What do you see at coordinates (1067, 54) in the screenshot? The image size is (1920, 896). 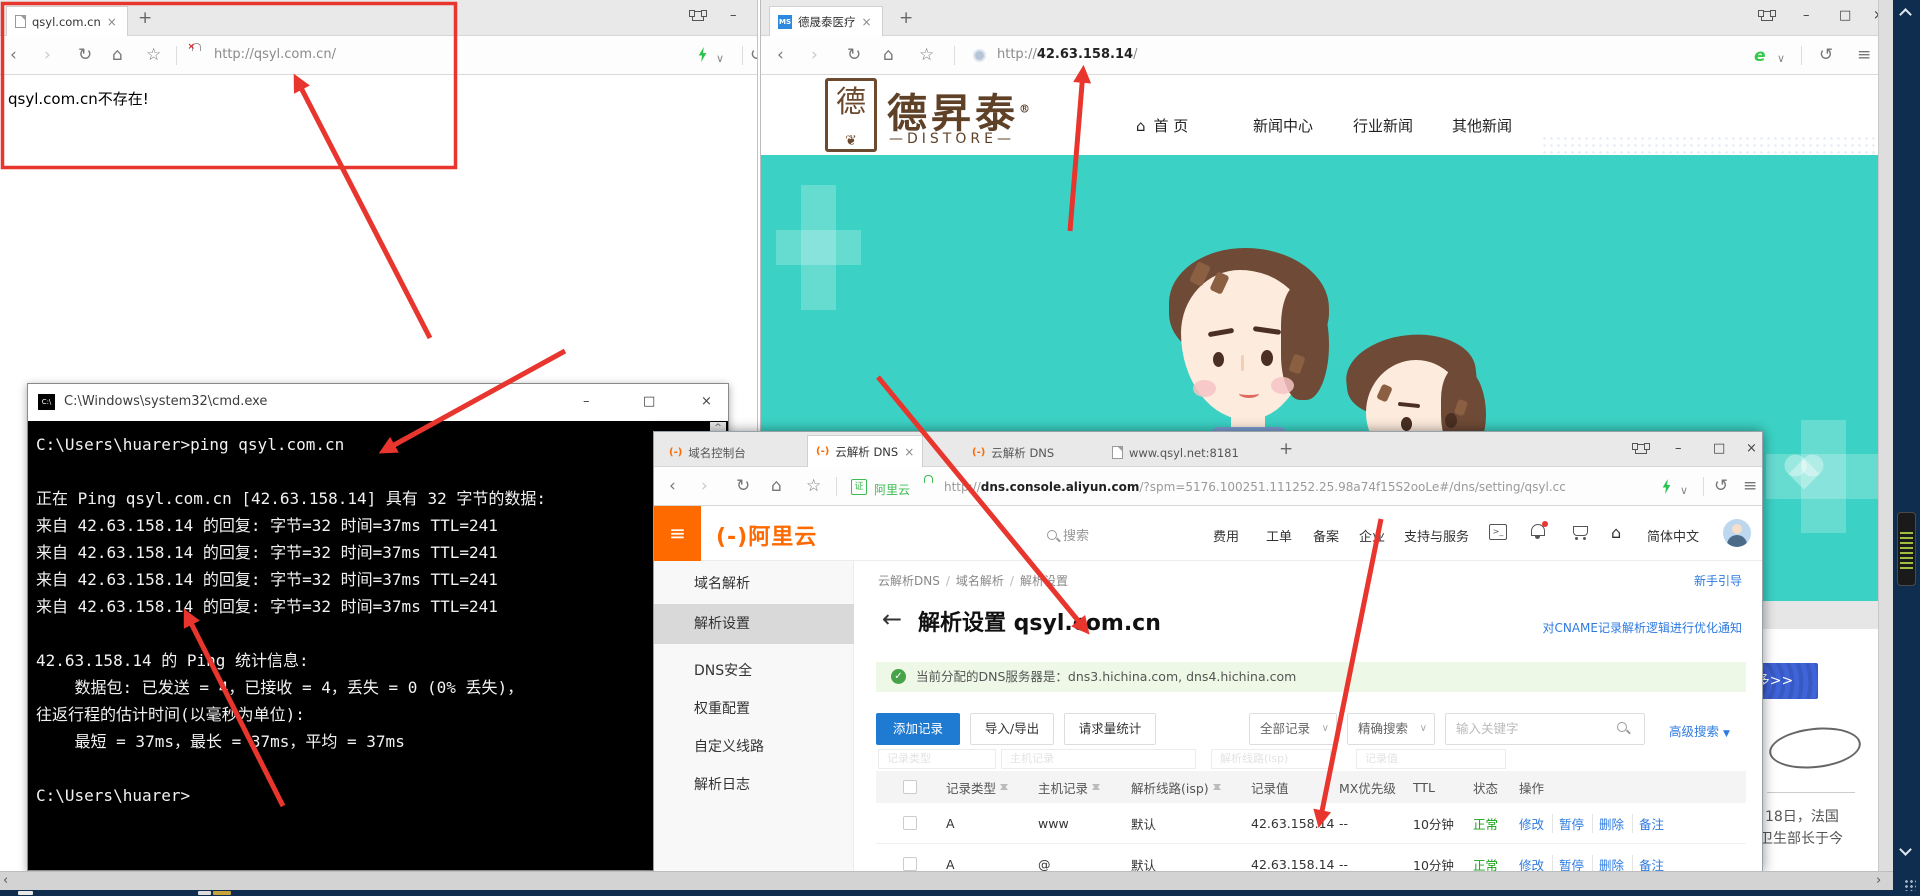 I see `address-bar: http://42.63.158.14/` at bounding box center [1067, 54].